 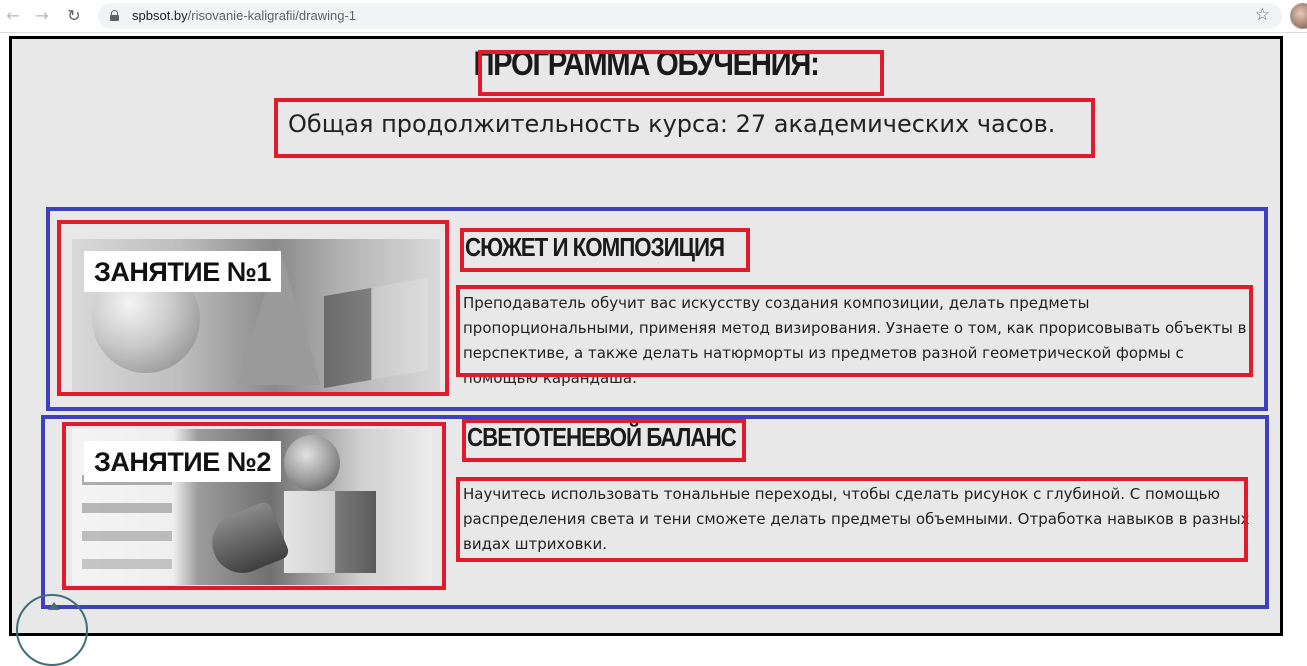 I want to click on back-arrow-icon: ←, so click(x=13, y=16).